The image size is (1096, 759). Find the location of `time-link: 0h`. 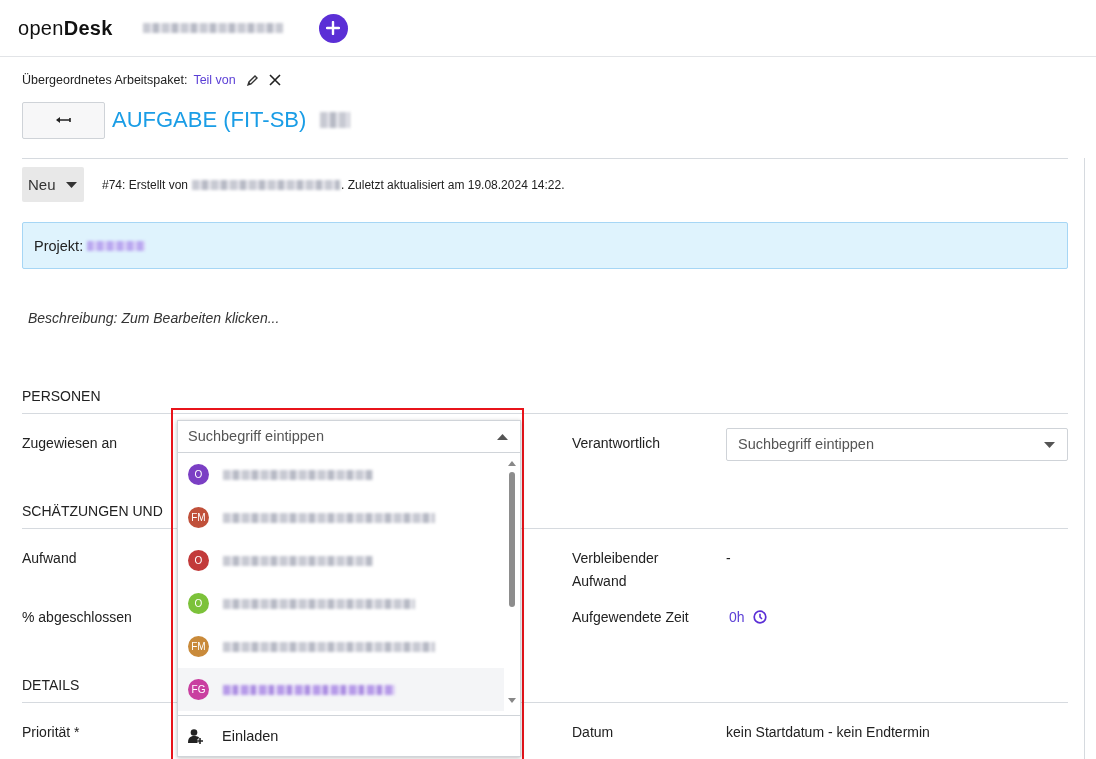

time-link: 0h is located at coordinates (737, 617).